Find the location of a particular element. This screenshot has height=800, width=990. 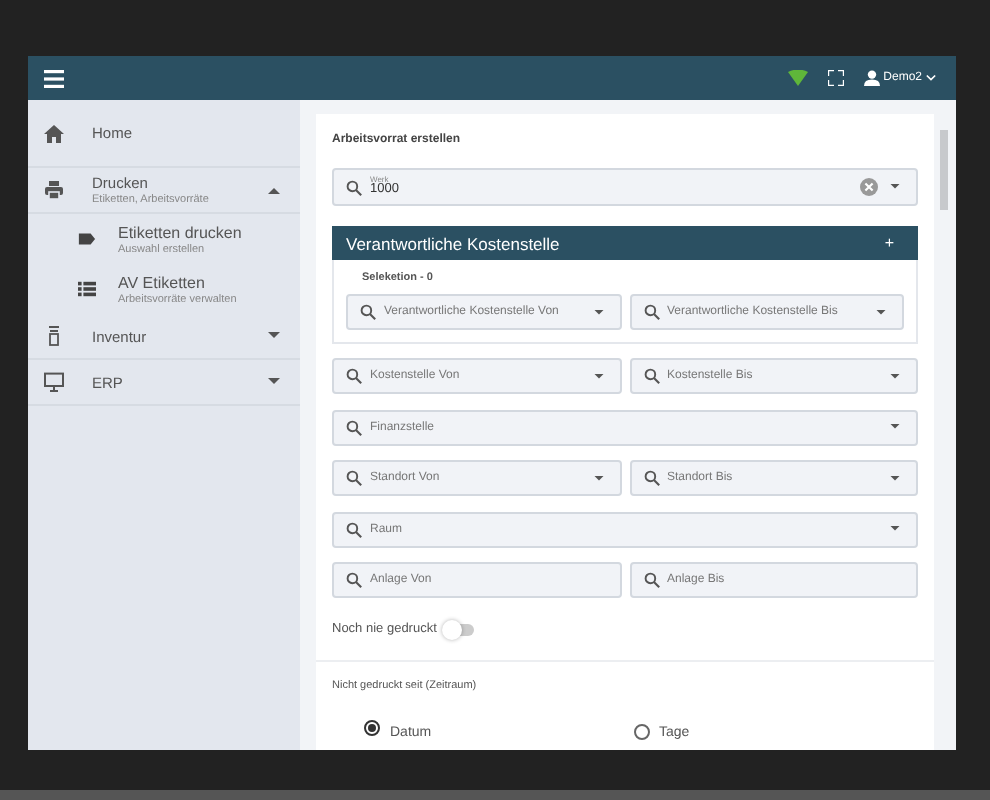

toggle-switch is located at coordinates (460, 629).